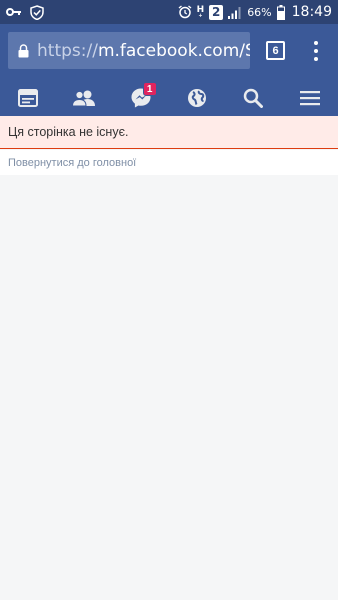  I want to click on url-scheme: https://, so click(67, 50).